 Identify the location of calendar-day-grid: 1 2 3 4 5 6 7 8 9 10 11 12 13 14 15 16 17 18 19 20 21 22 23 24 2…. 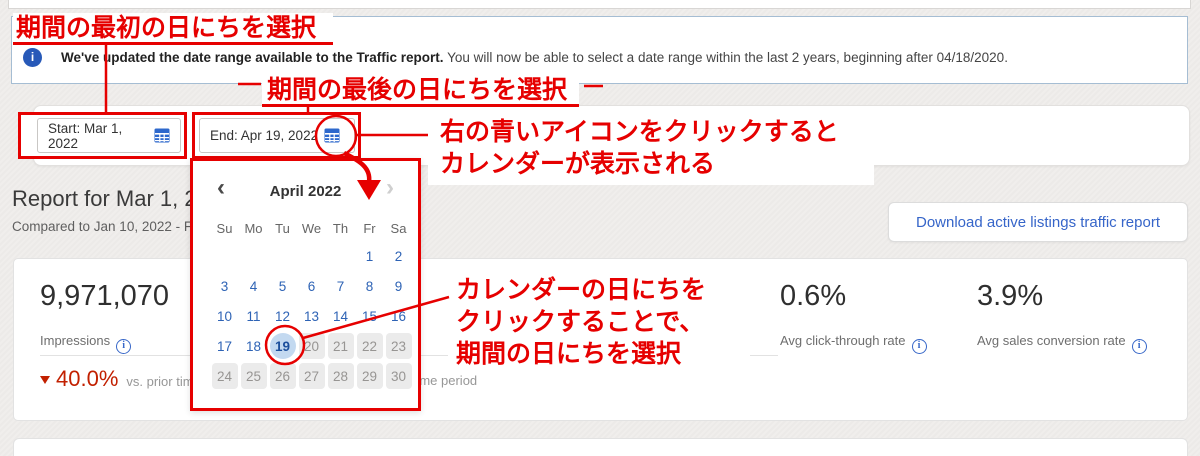
(311, 316).